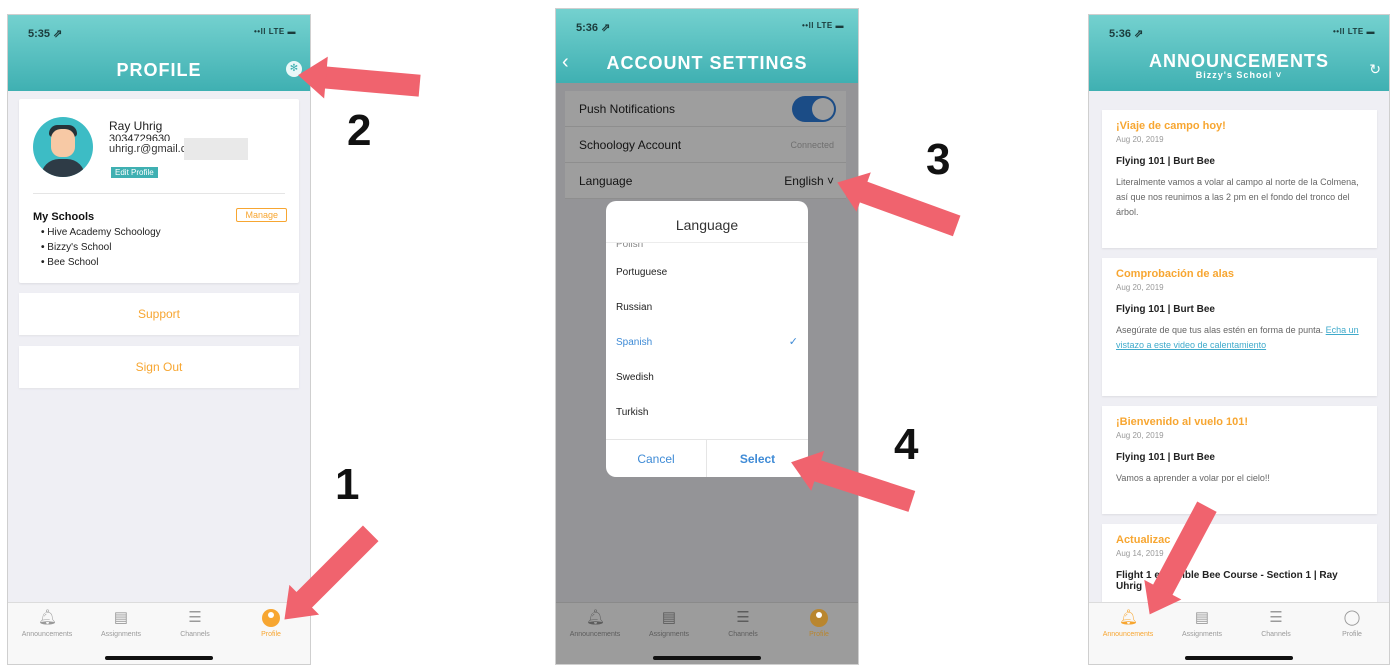  Describe the element at coordinates (1239, 75) in the screenshot. I see `school-selector: Bizzy's School ˅` at that location.